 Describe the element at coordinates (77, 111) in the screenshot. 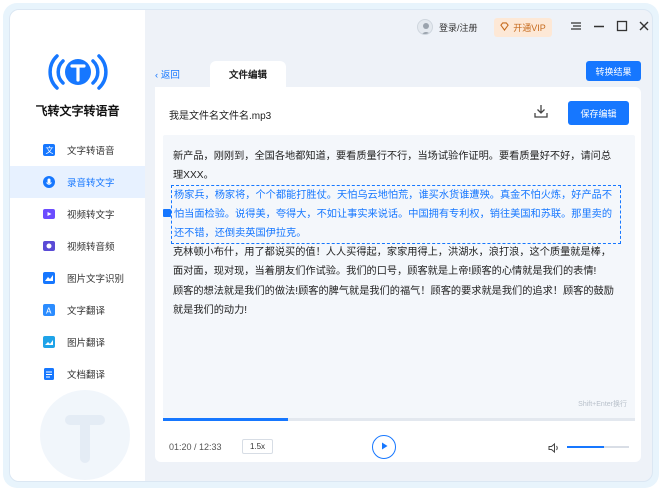

I see `app-title: 飞转文字转语音` at that location.